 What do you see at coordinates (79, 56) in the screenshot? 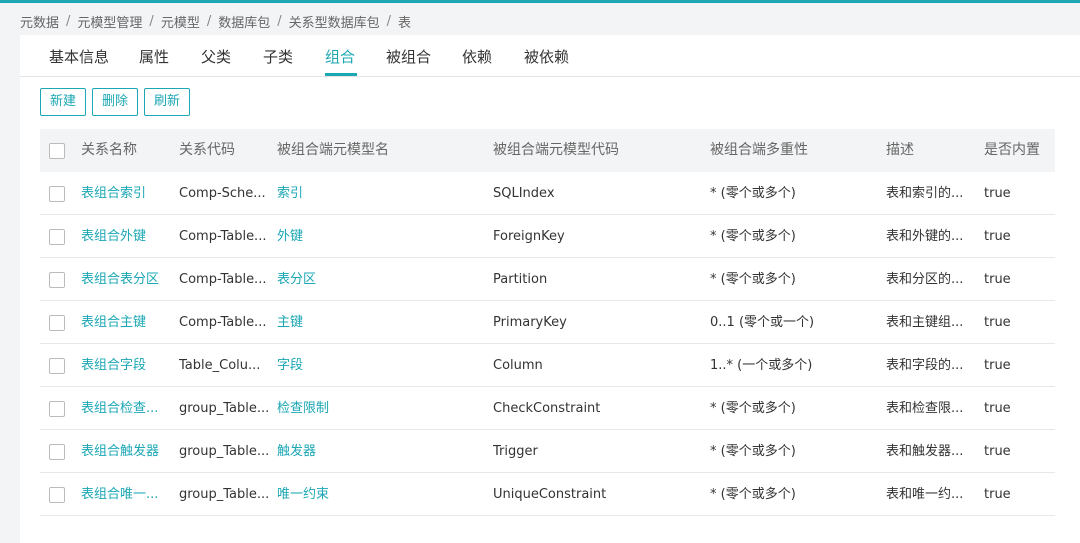
I see `tab-basic-info: 基本信息` at bounding box center [79, 56].